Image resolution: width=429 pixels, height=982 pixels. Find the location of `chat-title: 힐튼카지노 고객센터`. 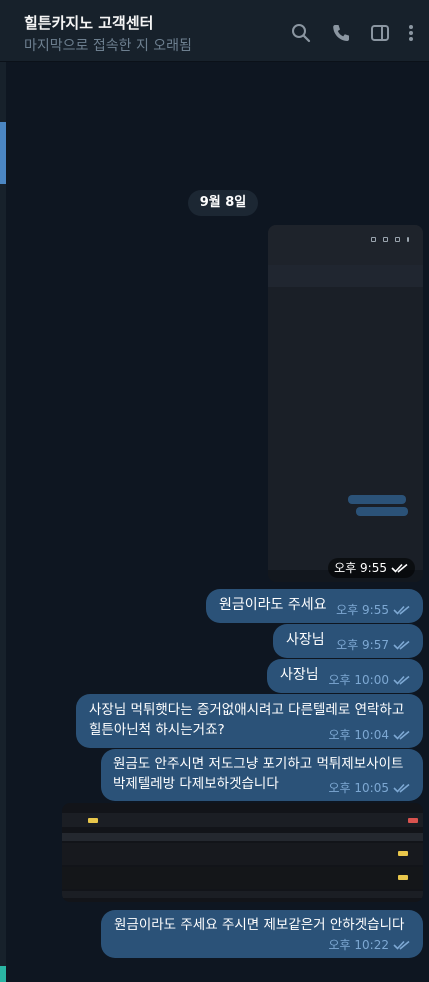

chat-title: 힐튼카지노 고객센터 is located at coordinates (88, 22).